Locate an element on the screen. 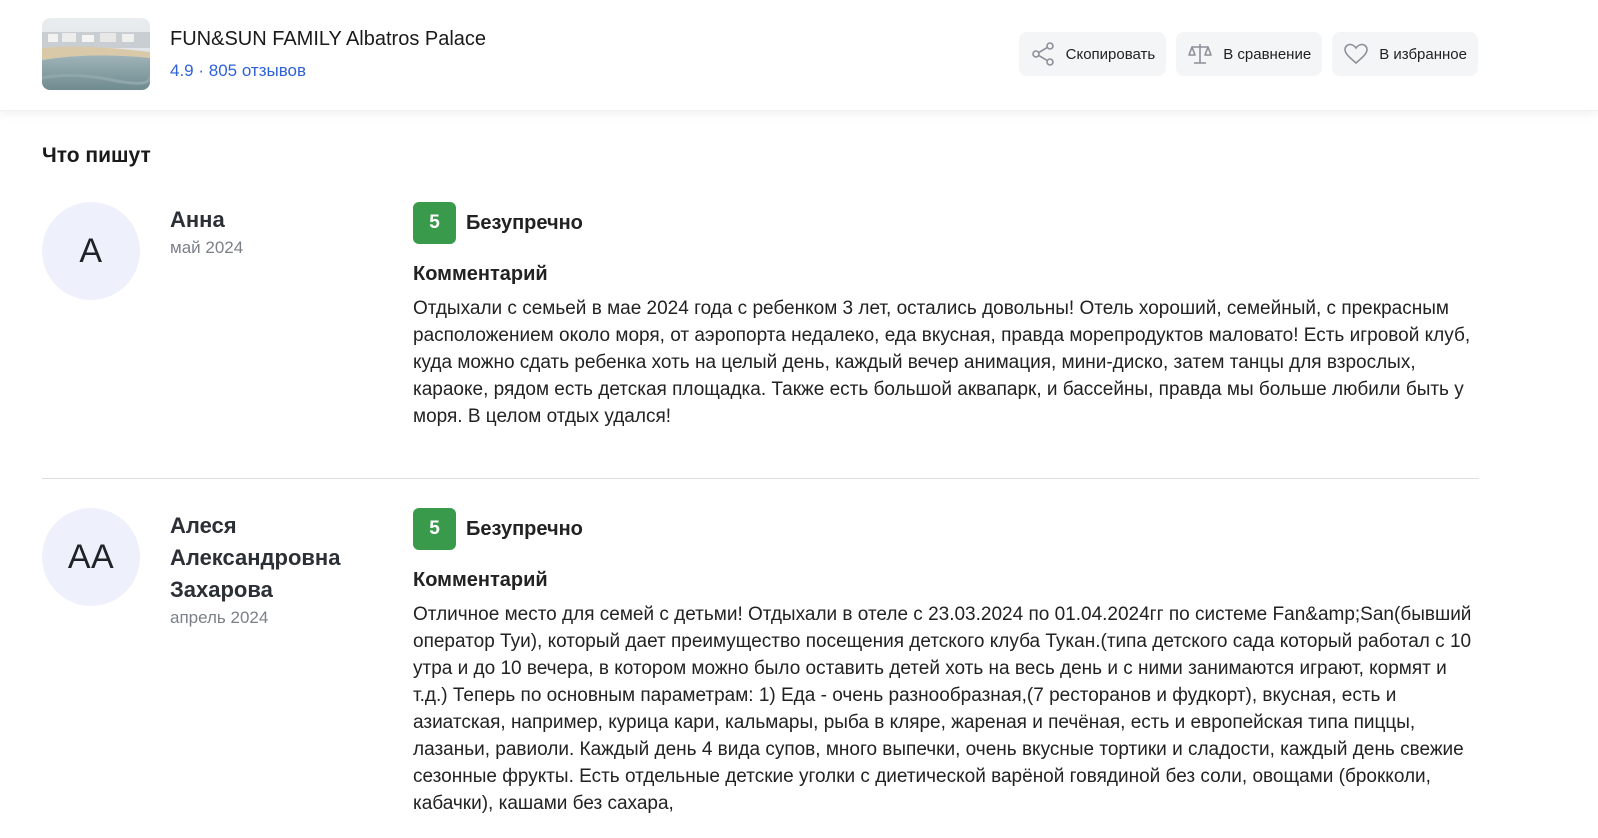 This screenshot has width=1598, height=838. review-author: Алеся Александровна Захарова апрель 2024 is located at coordinates (275, 569).